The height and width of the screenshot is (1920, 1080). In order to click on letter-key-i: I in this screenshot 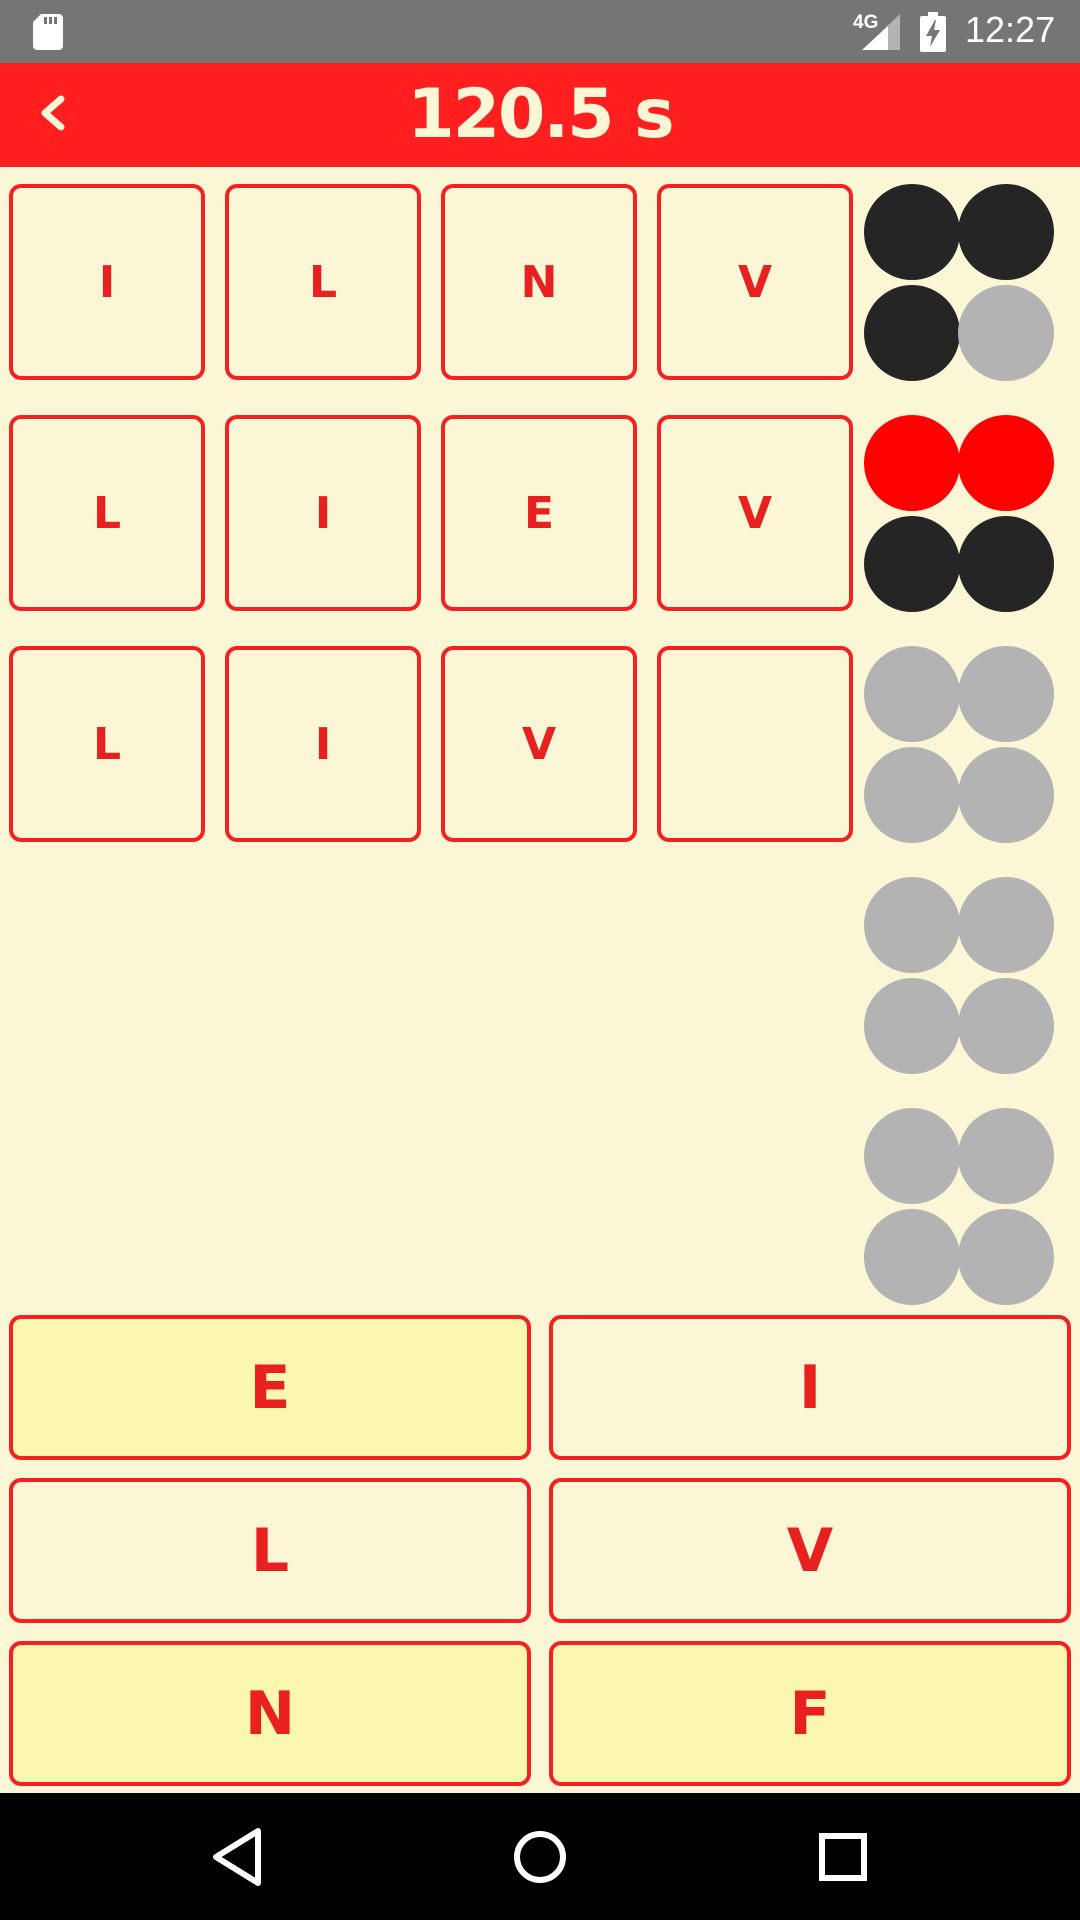, I will do `click(810, 1387)`.